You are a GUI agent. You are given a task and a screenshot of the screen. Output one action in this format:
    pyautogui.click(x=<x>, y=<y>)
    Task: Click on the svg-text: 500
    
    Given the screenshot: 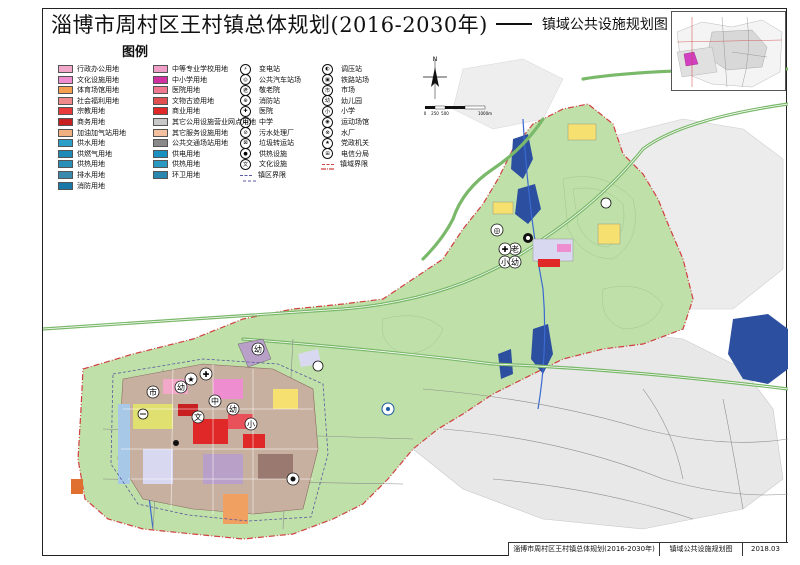 What is the action you would take?
    pyautogui.click(x=445, y=113)
    